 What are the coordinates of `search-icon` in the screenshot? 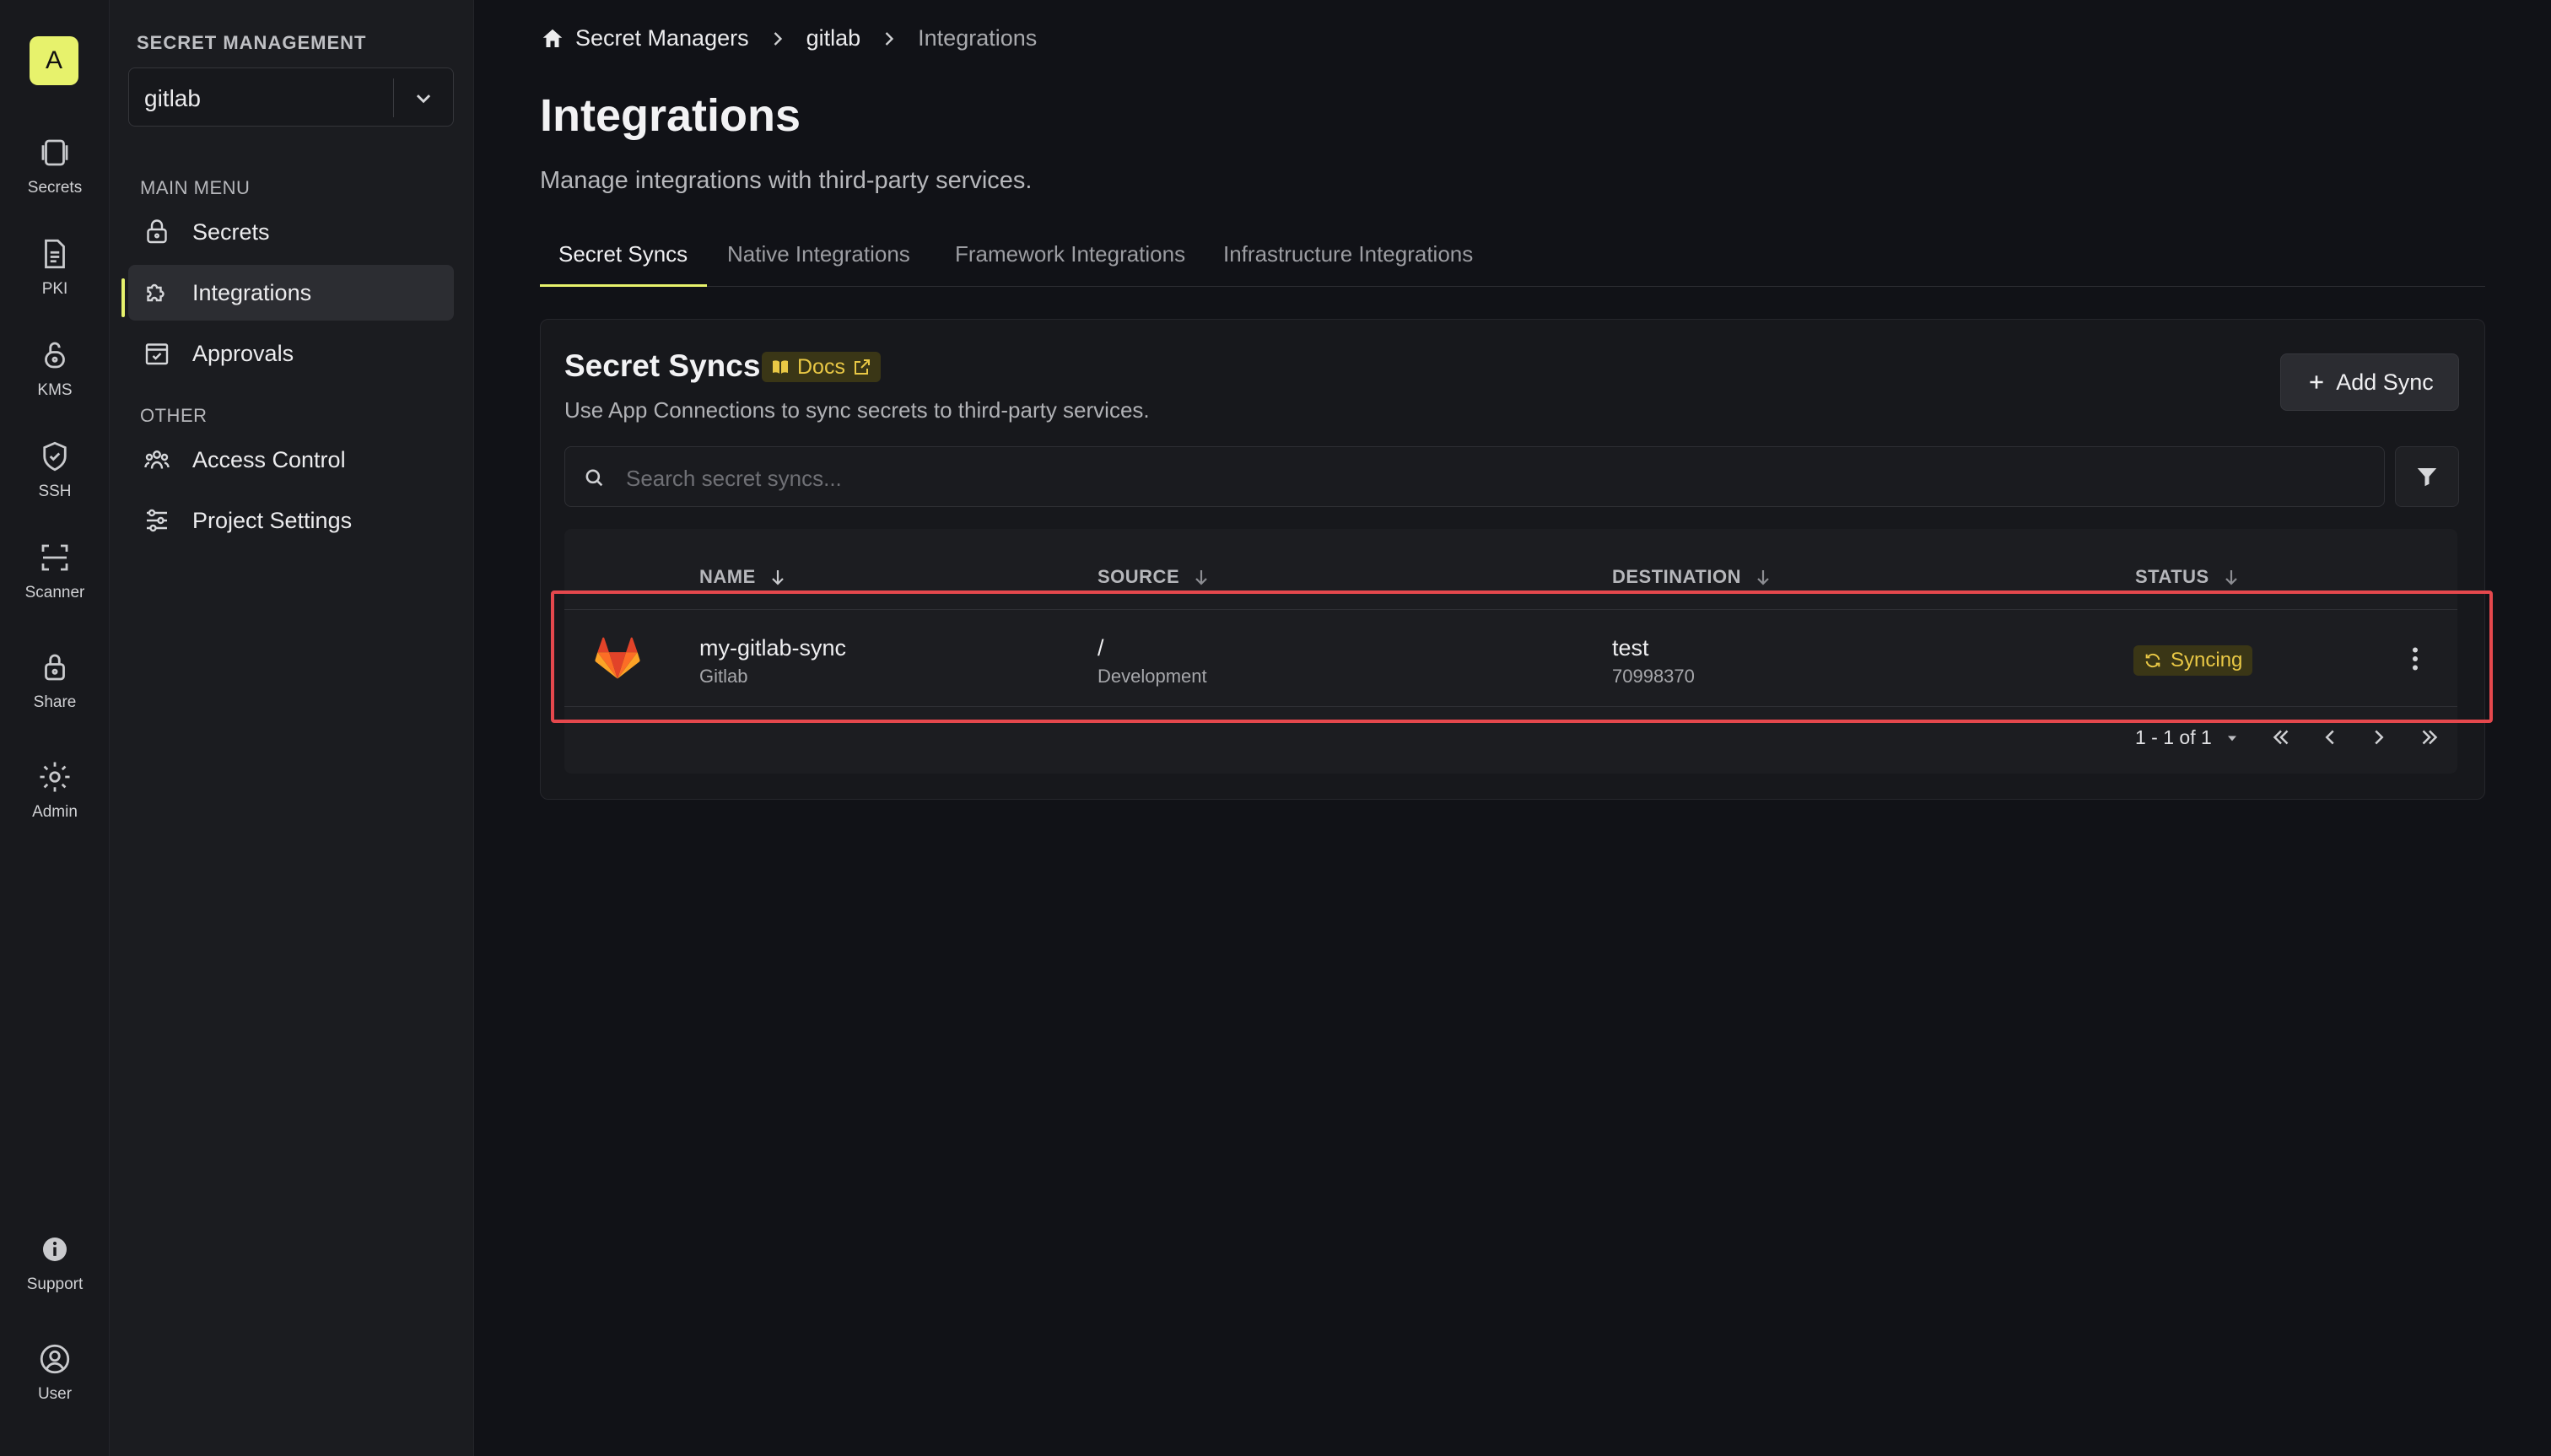 It's located at (594, 478).